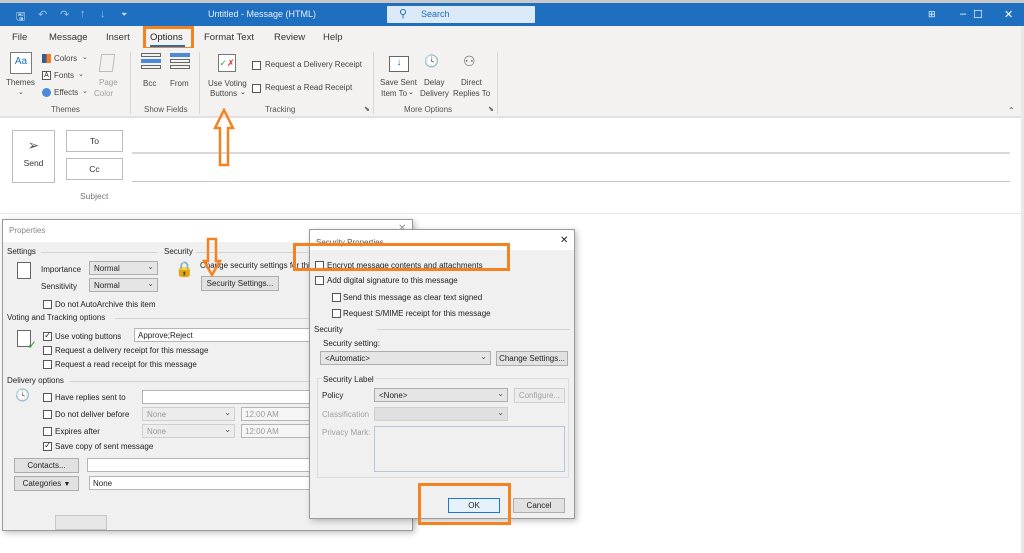 The image size is (1024, 553). Describe the element at coordinates (431, 61) in the screenshot. I see `delay-delivery-icon: 🕓` at that location.